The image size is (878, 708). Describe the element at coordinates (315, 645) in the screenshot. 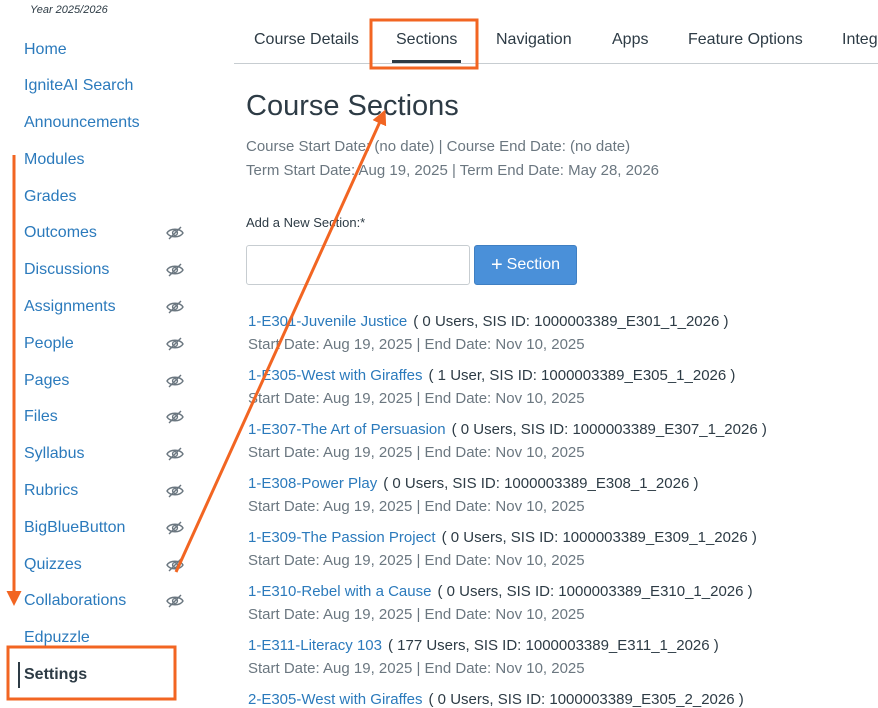

I see `section-link: 1-E311-Literacy 103` at that location.